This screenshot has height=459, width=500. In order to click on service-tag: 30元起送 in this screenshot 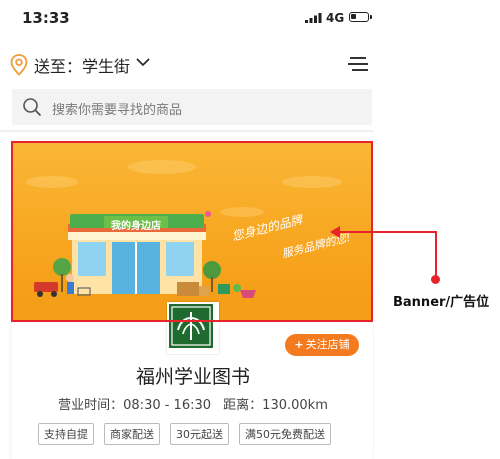, I will do `click(199, 434)`.